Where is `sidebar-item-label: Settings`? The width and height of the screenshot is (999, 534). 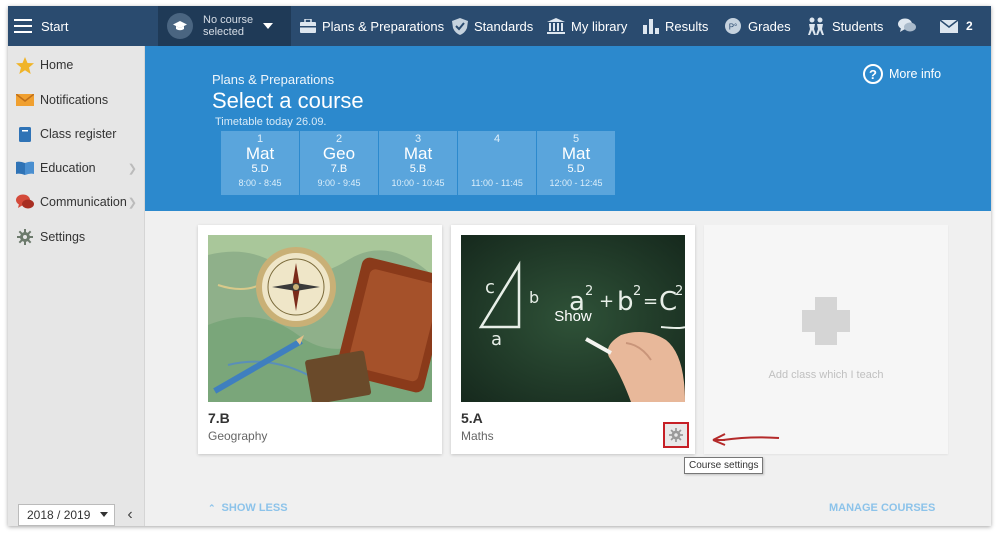 sidebar-item-label: Settings is located at coordinates (63, 237).